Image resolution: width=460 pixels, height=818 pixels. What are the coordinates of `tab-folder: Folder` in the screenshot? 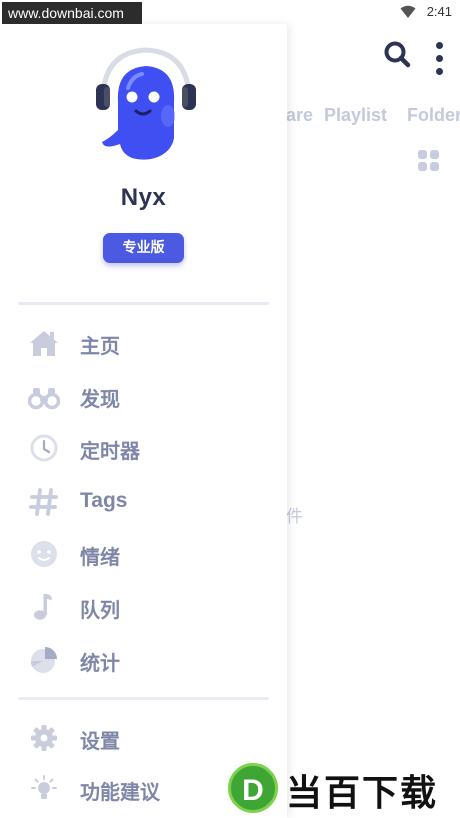 It's located at (433, 115).